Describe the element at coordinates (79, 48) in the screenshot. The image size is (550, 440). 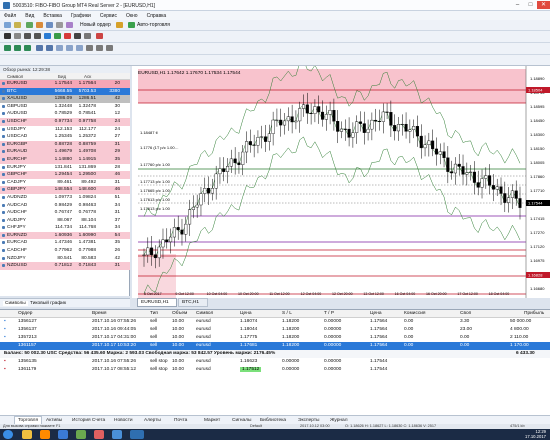
I see `chart-shift-icon` at that location.